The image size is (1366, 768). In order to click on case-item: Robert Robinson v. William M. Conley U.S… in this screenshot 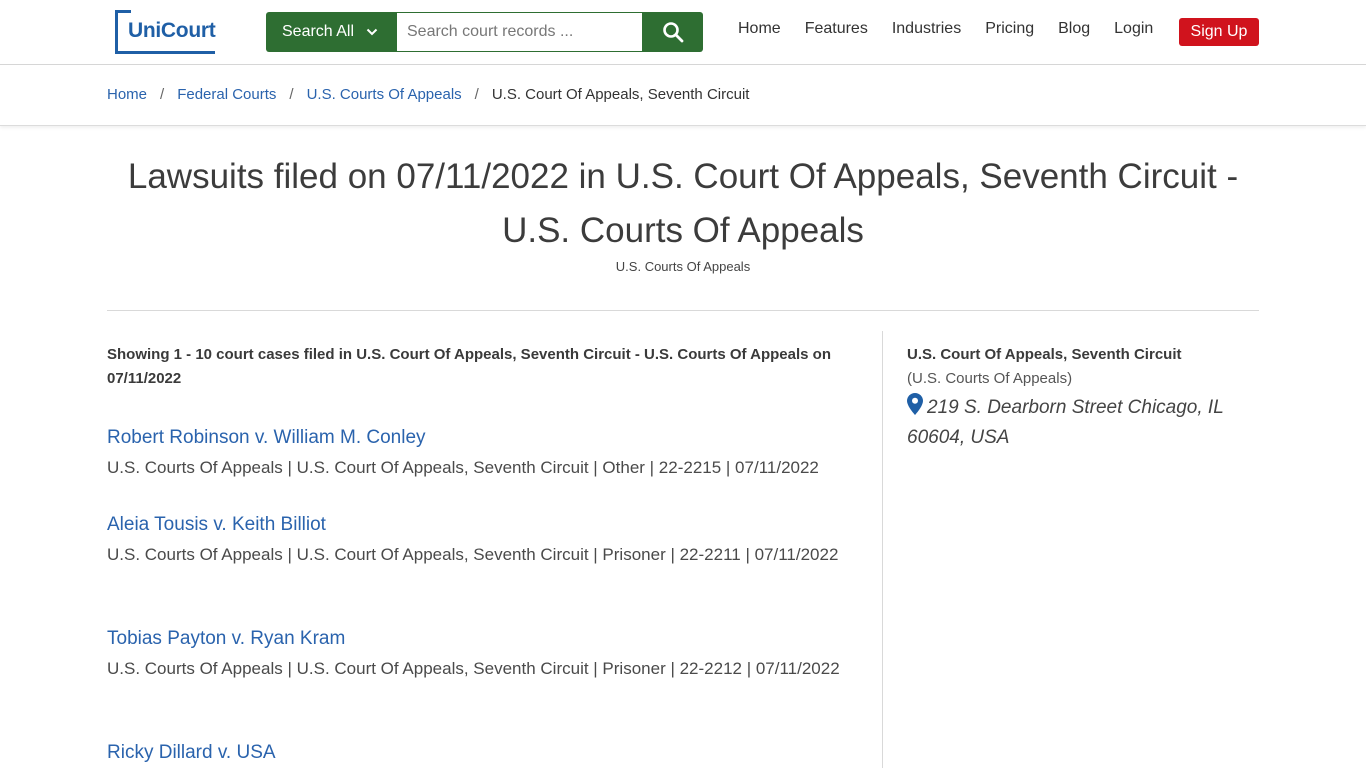, I will do `click(487, 453)`.